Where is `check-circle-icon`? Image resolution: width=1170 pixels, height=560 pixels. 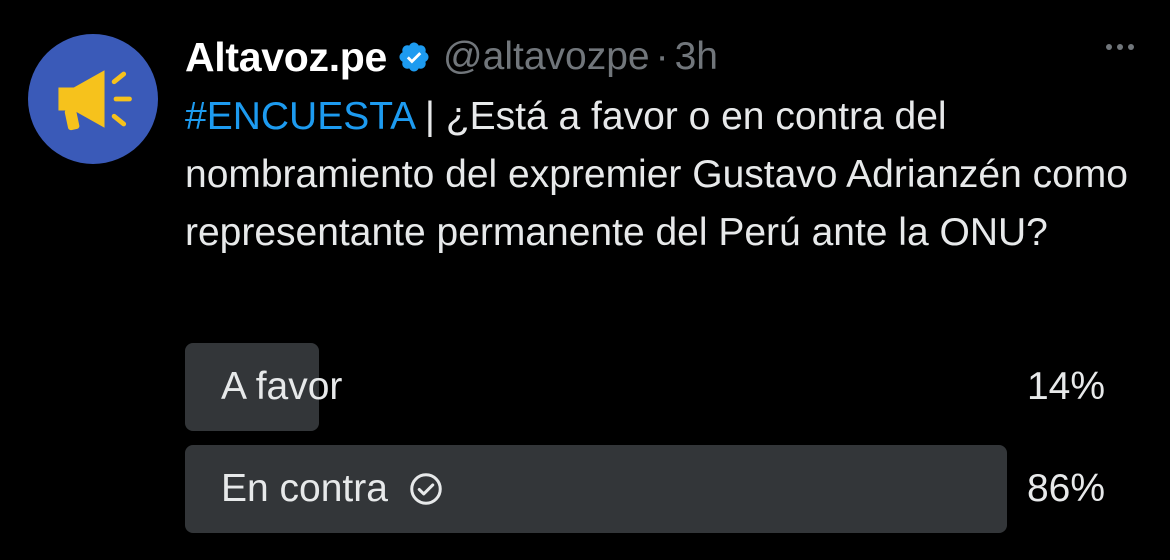 check-circle-icon is located at coordinates (426, 489).